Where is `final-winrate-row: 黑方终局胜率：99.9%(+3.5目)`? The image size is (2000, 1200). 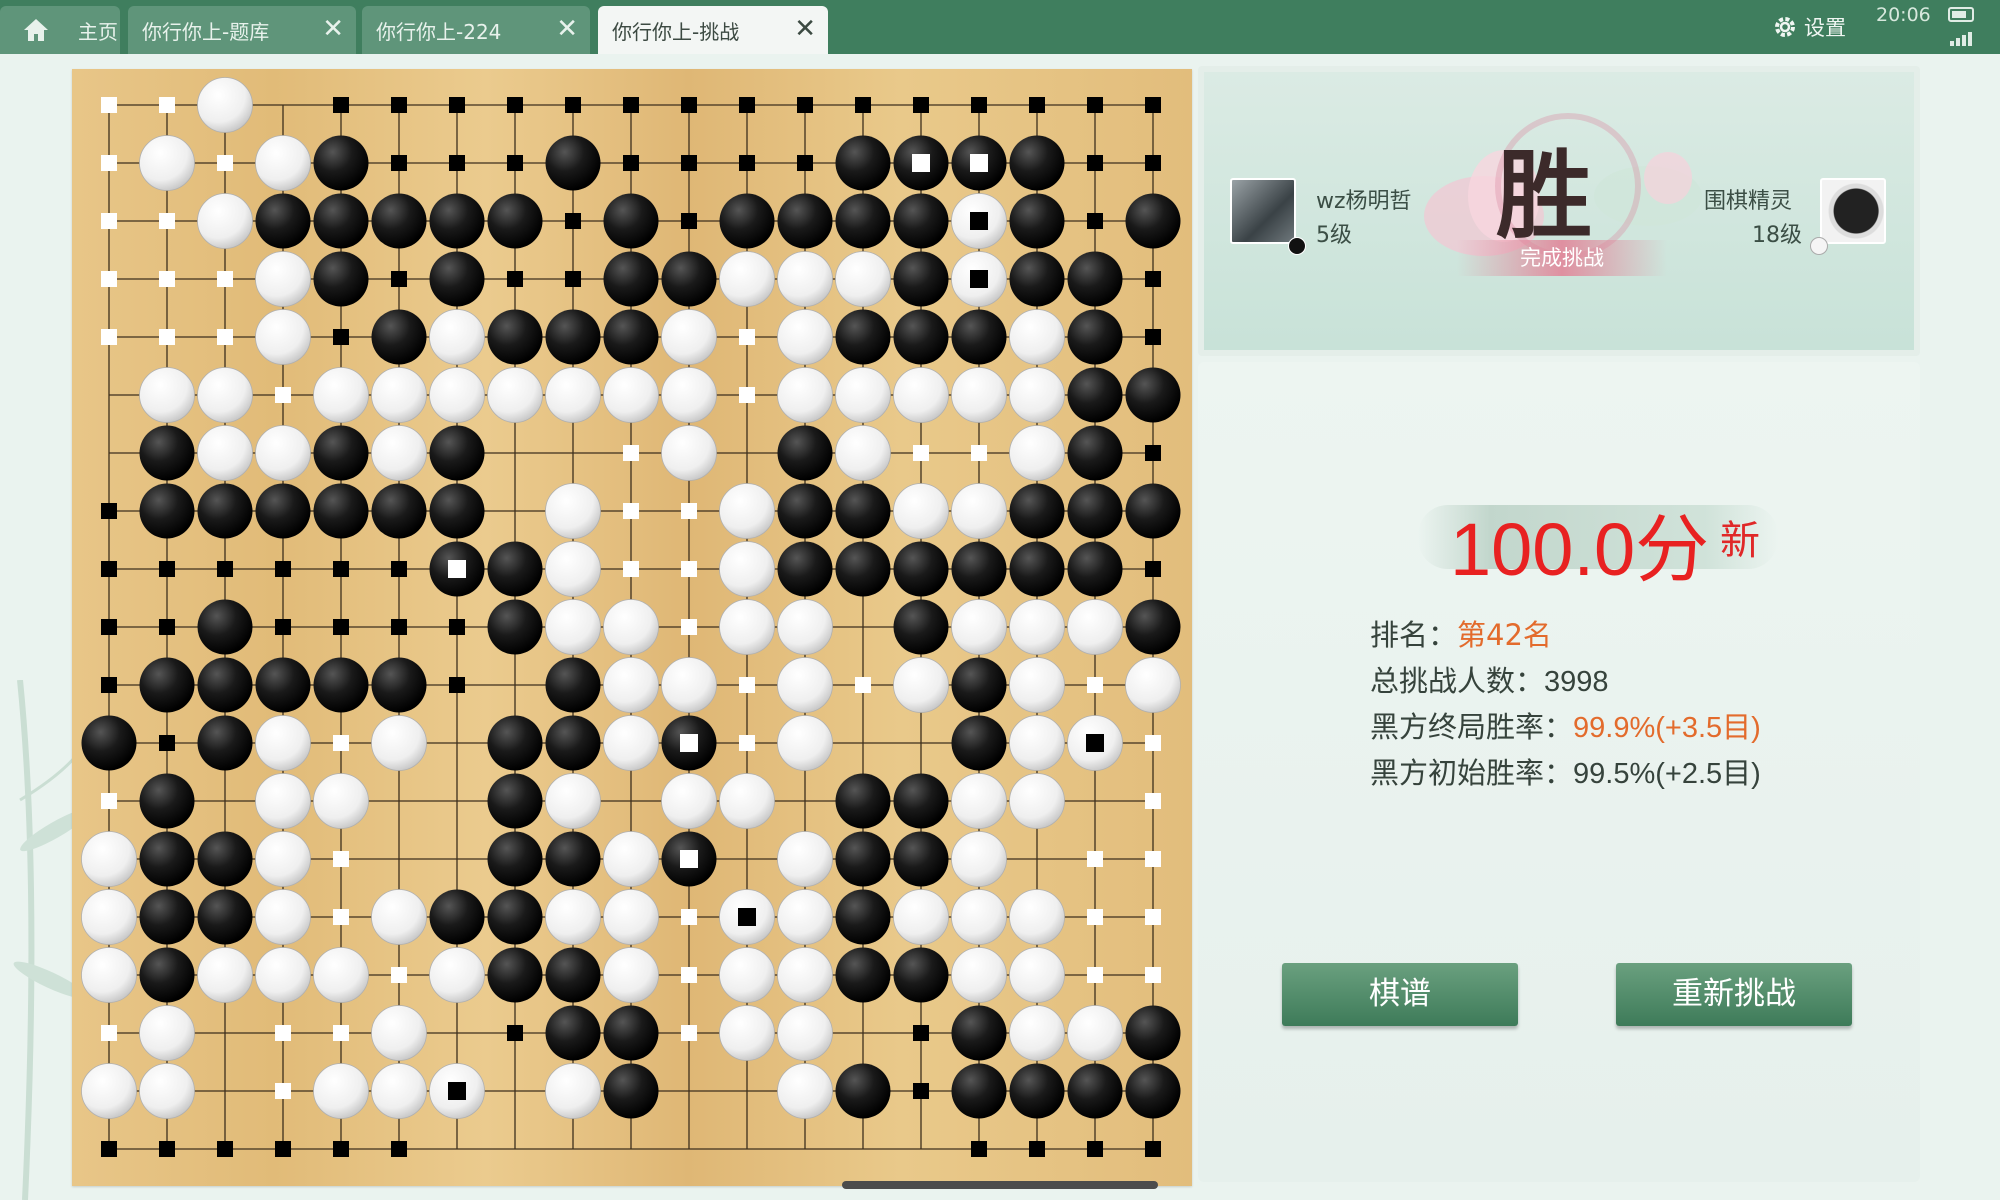
final-winrate-row: 黑方终局胜率：99.9%(+3.5目) is located at coordinates (1565, 725).